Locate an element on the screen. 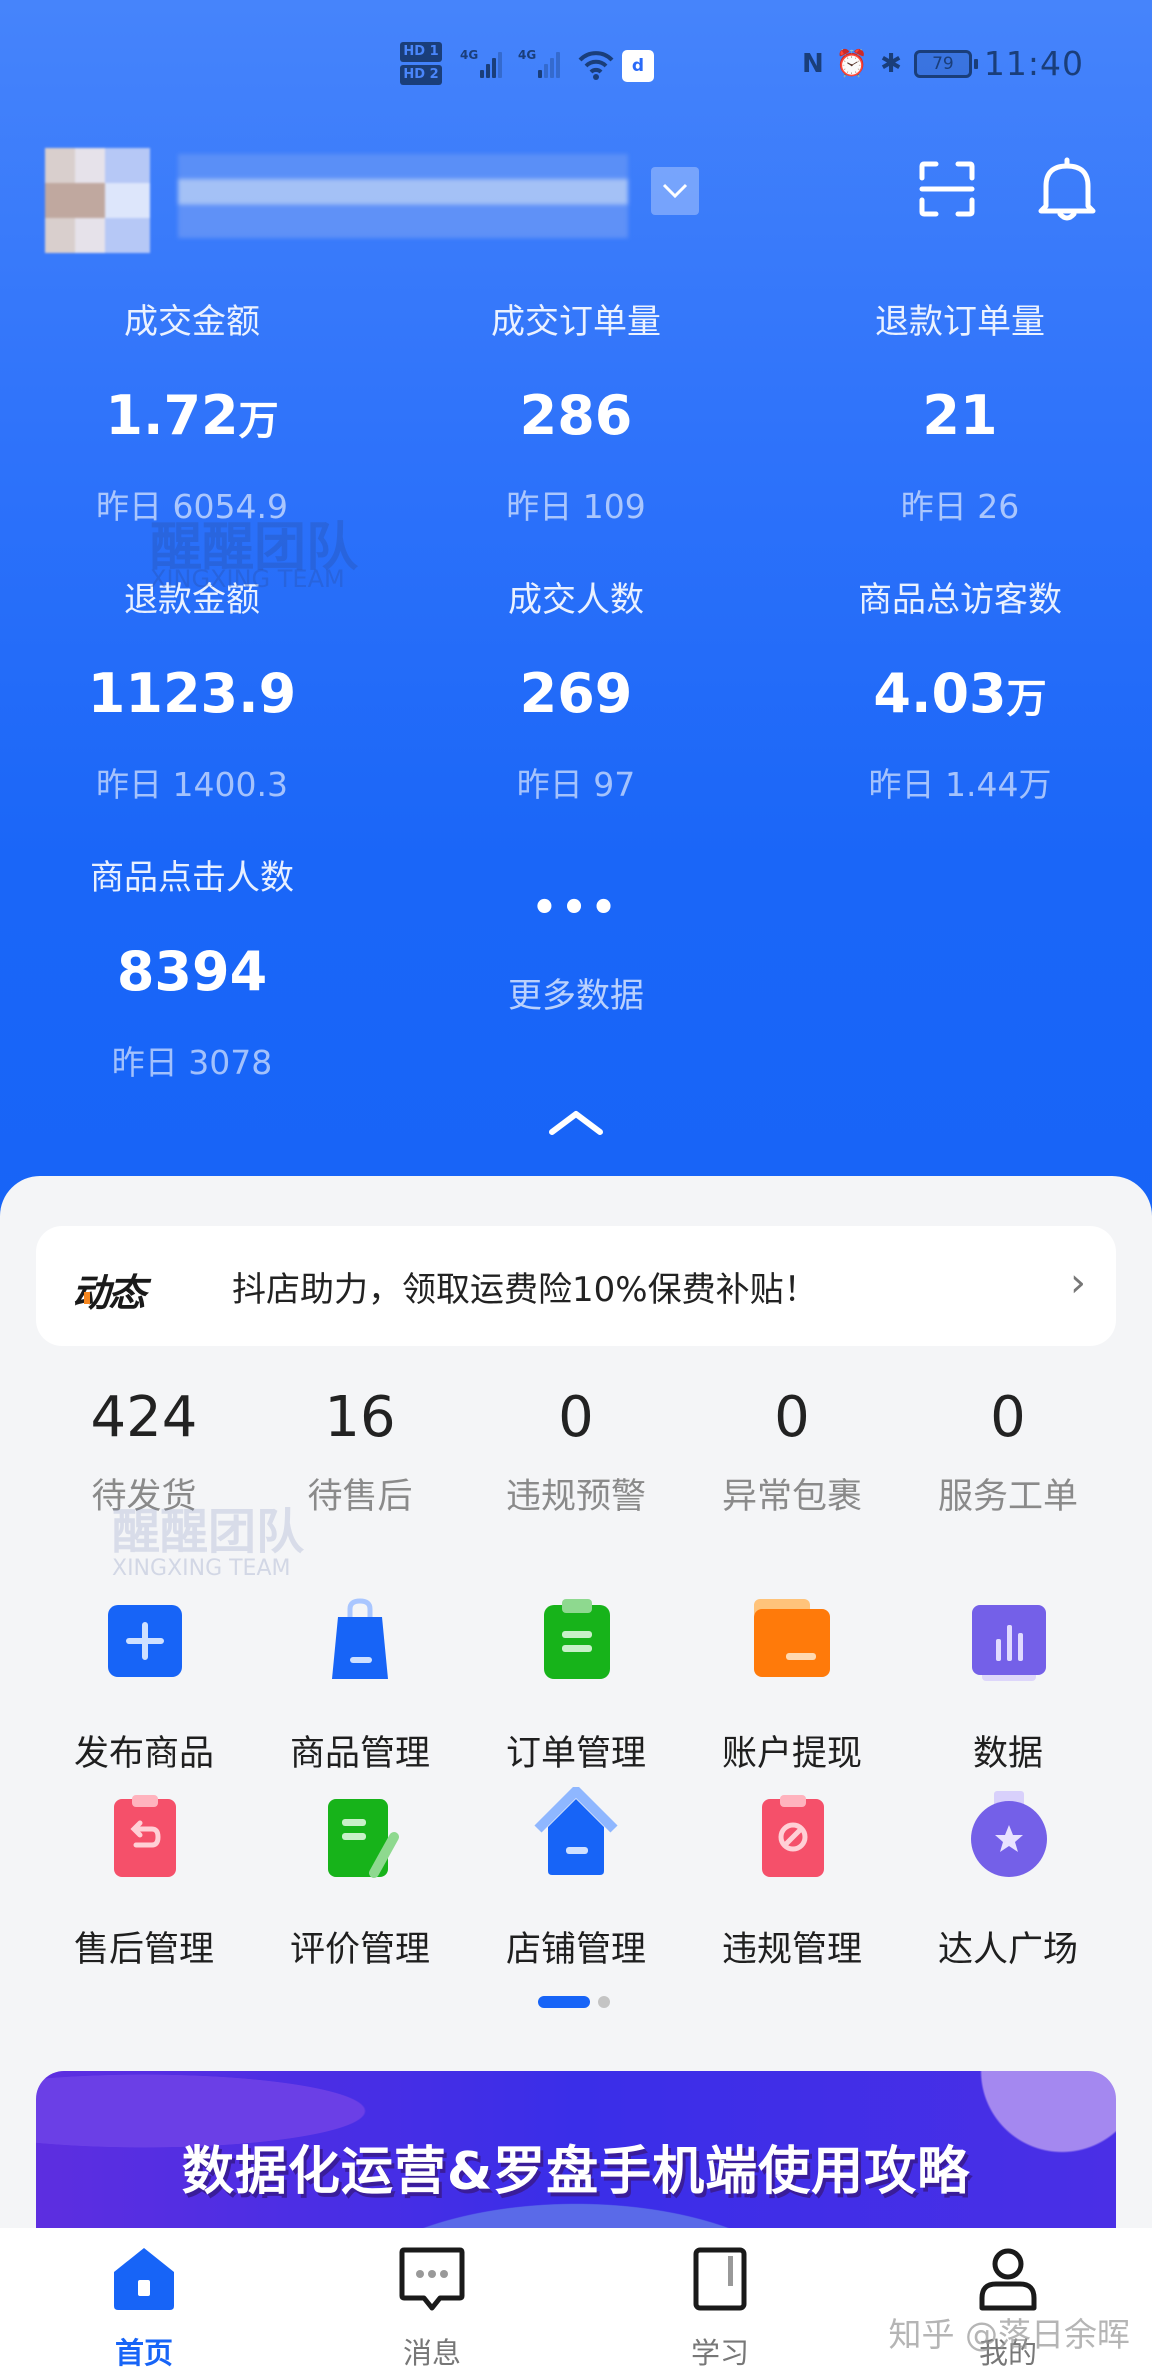 The width and height of the screenshot is (1152, 2376). medal-icon is located at coordinates (1009, 1834).